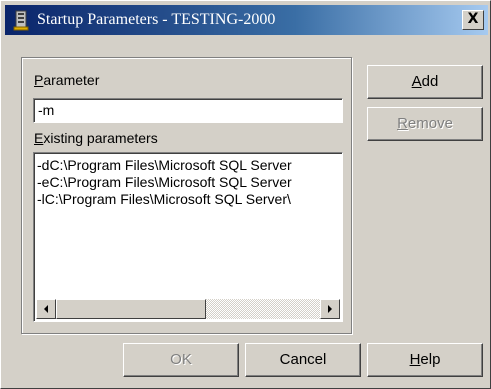 This screenshot has height=389, width=491. I want to click on remove-button: Remove, so click(425, 124).